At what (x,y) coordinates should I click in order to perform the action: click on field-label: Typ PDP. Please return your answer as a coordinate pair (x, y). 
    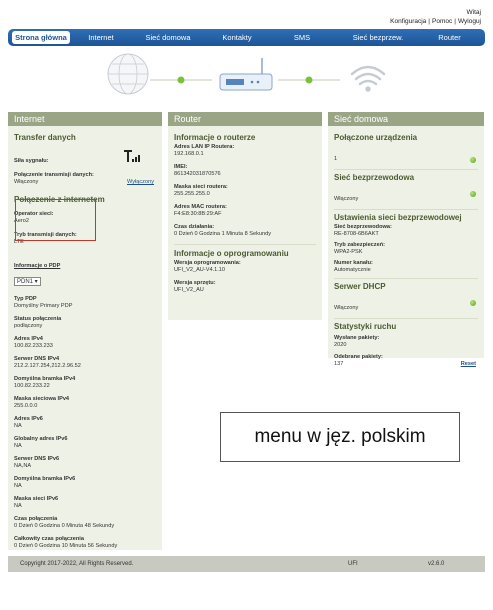
    Looking at the image, I should click on (25, 299).